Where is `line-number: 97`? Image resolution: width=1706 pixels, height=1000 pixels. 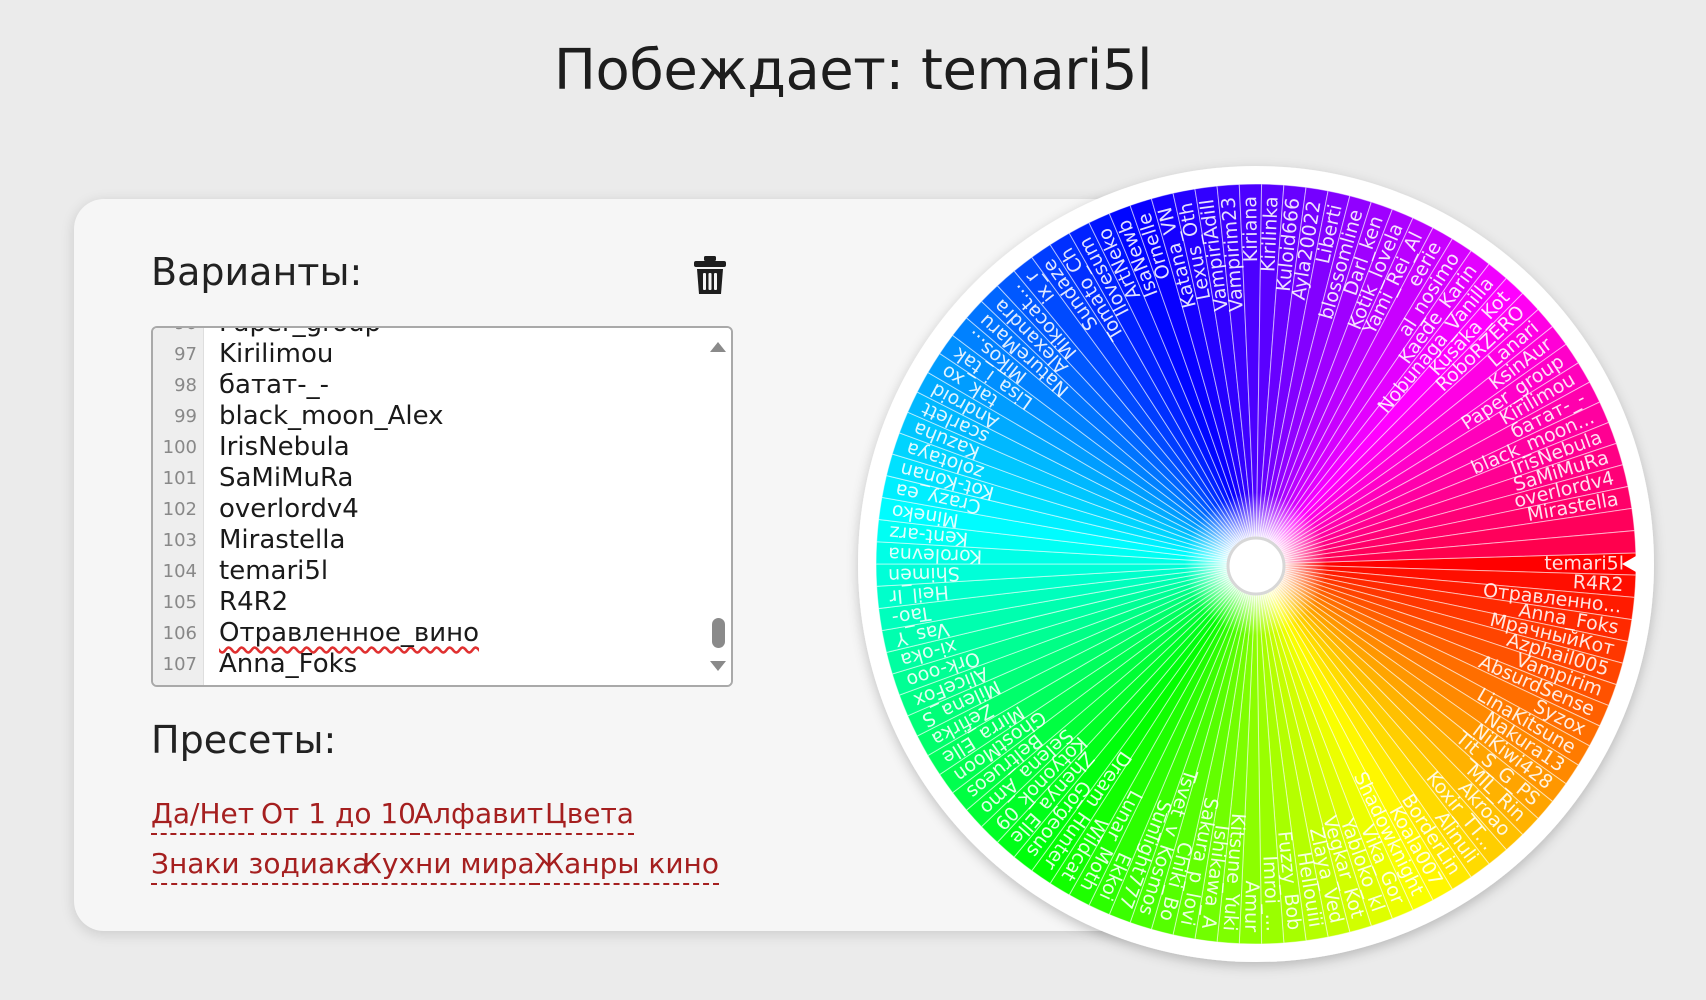 line-number: 97 is located at coordinates (185, 354).